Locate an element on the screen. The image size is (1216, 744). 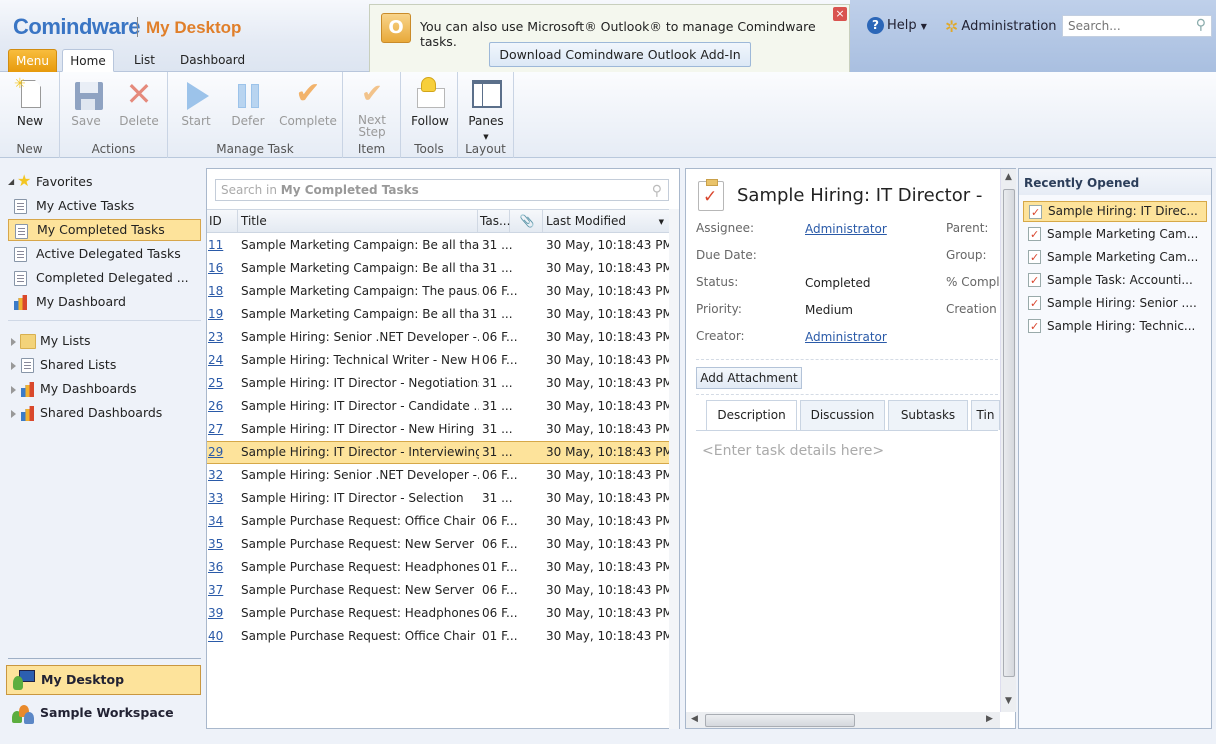
task-id-link: 29 is located at coordinates (222, 452).